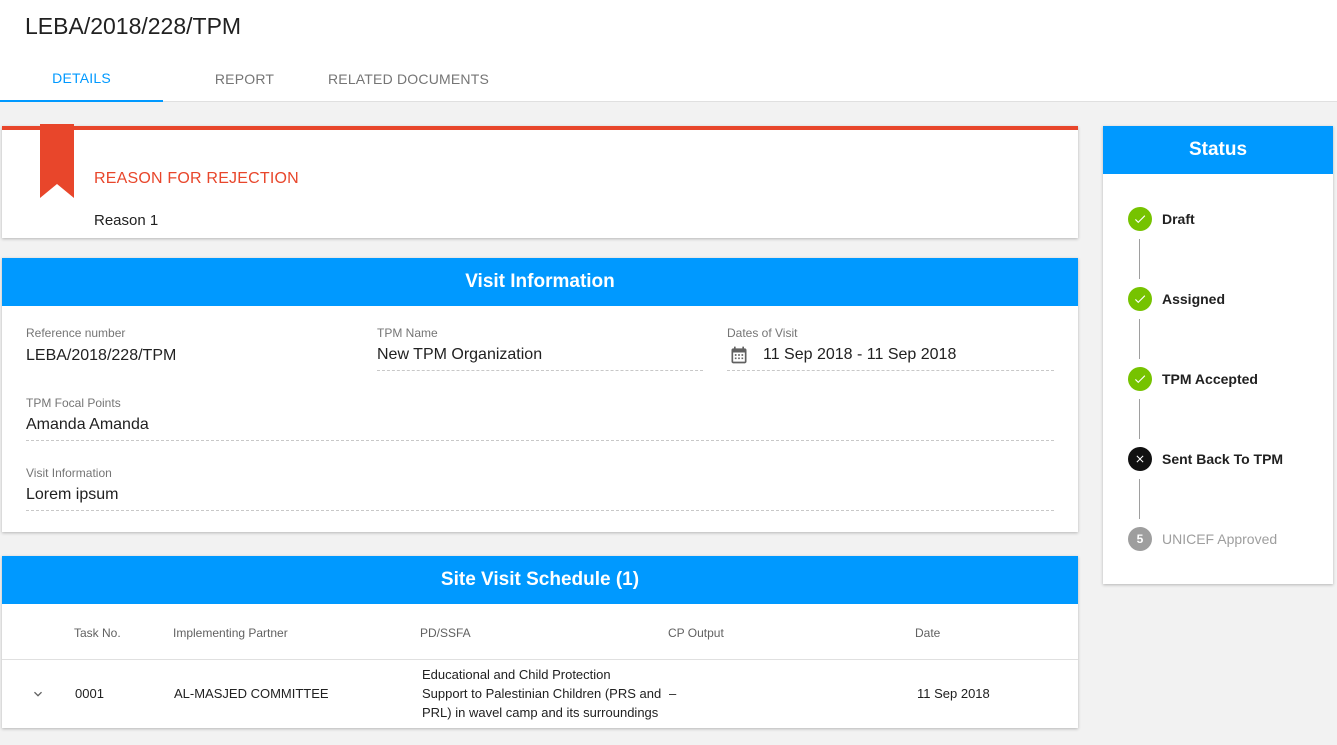 The image size is (1337, 745). Describe the element at coordinates (1178, 219) in the screenshot. I see `status-step-label: Draft` at that location.